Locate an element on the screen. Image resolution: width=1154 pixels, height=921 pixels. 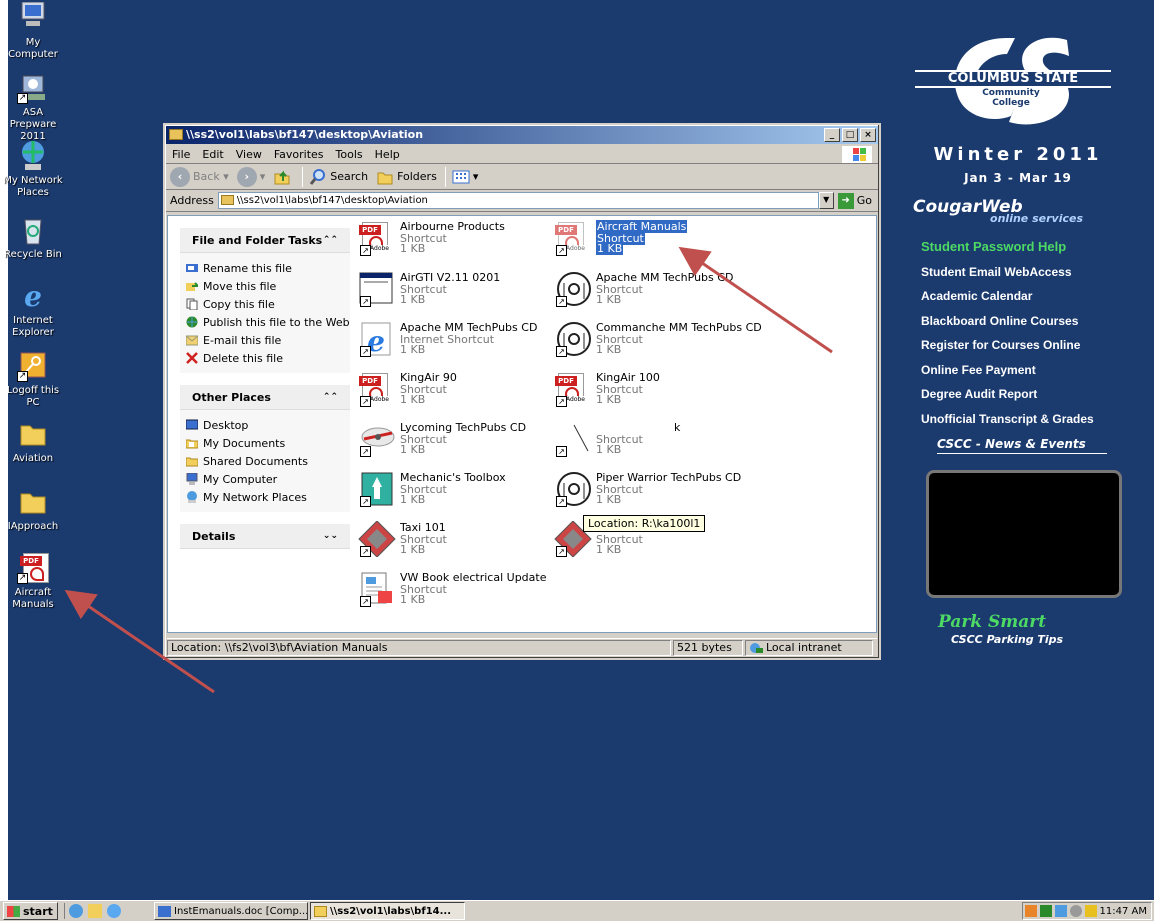
up-folder-button is located at coordinates (283, 177).